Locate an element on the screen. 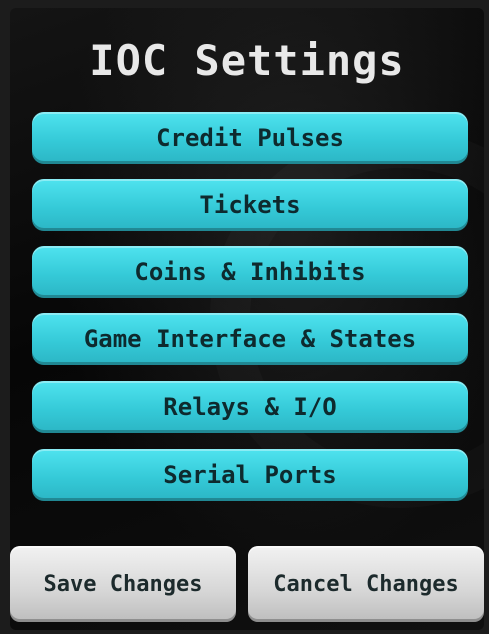  serial-ports-button: Serial Ports is located at coordinates (250, 475).